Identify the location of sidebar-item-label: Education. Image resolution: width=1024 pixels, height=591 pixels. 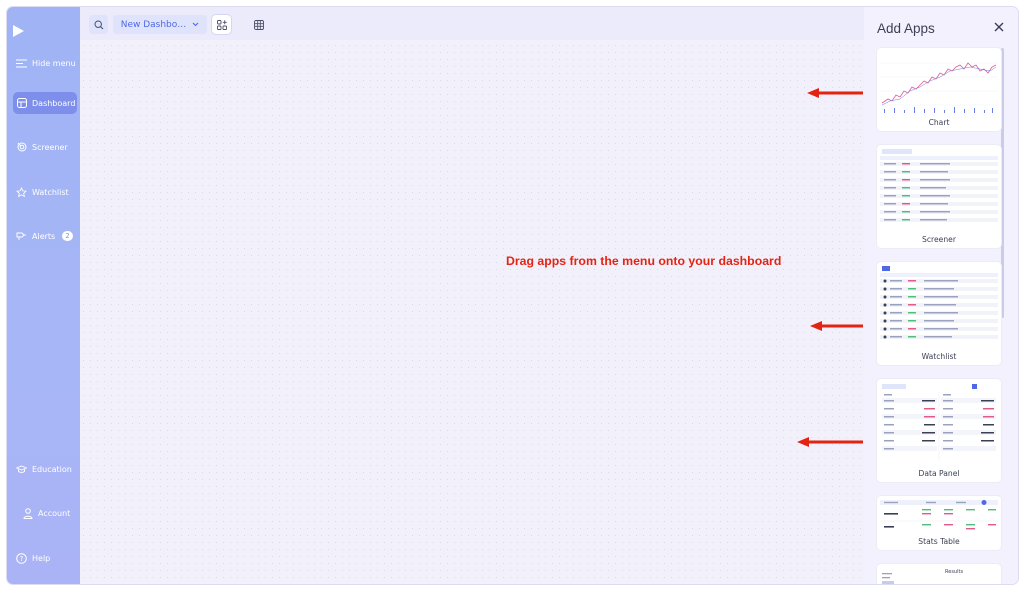
(52, 469).